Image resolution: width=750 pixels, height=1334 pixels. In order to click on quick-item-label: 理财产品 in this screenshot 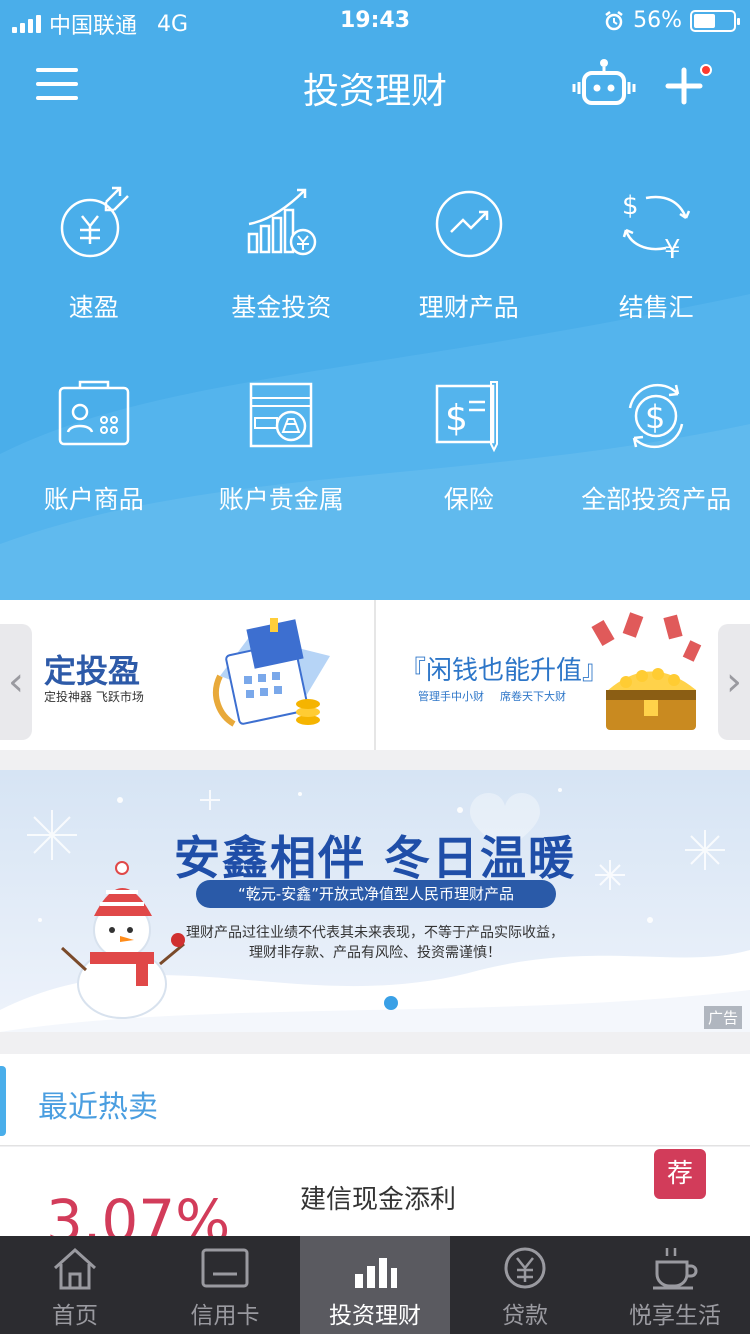, I will do `click(468, 307)`.